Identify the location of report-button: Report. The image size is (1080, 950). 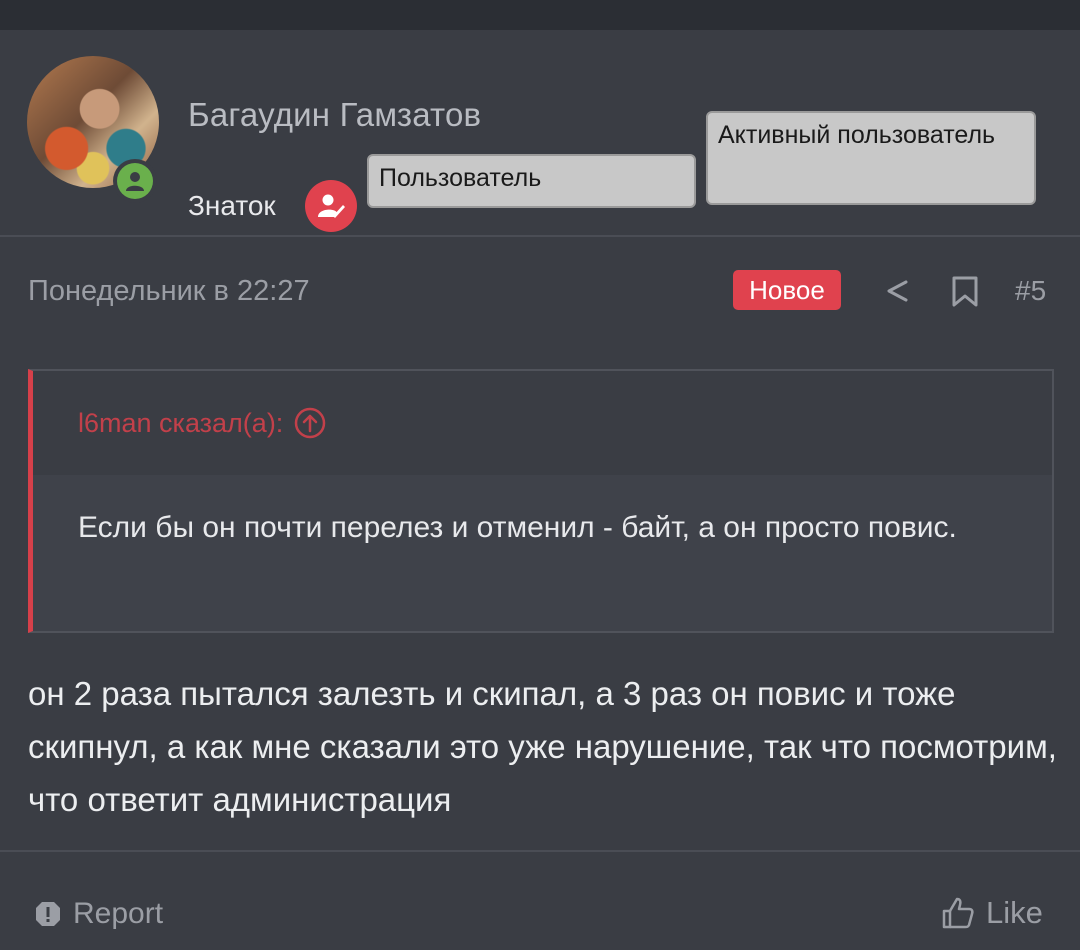
(98, 914).